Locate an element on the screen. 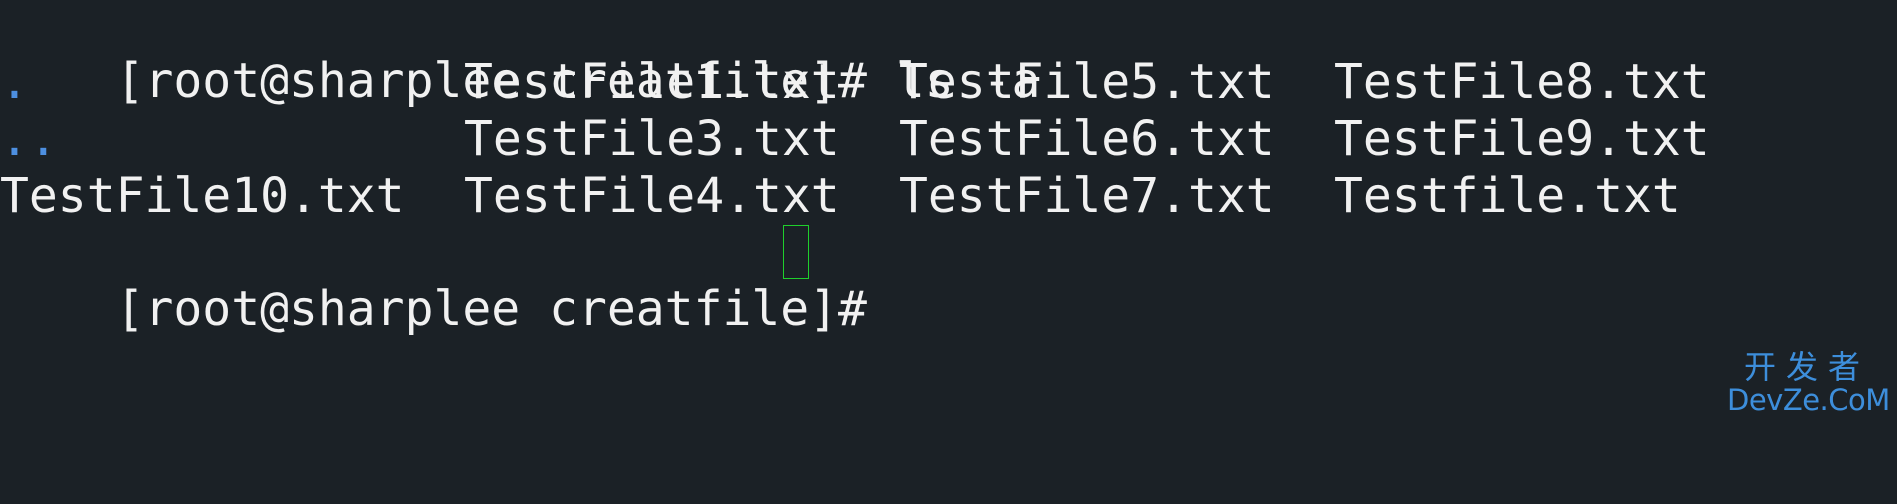 Image resolution: width=1897 pixels, height=504 pixels. shell-prompt: [root@sharplee creatfile]# is located at coordinates (505, 309).